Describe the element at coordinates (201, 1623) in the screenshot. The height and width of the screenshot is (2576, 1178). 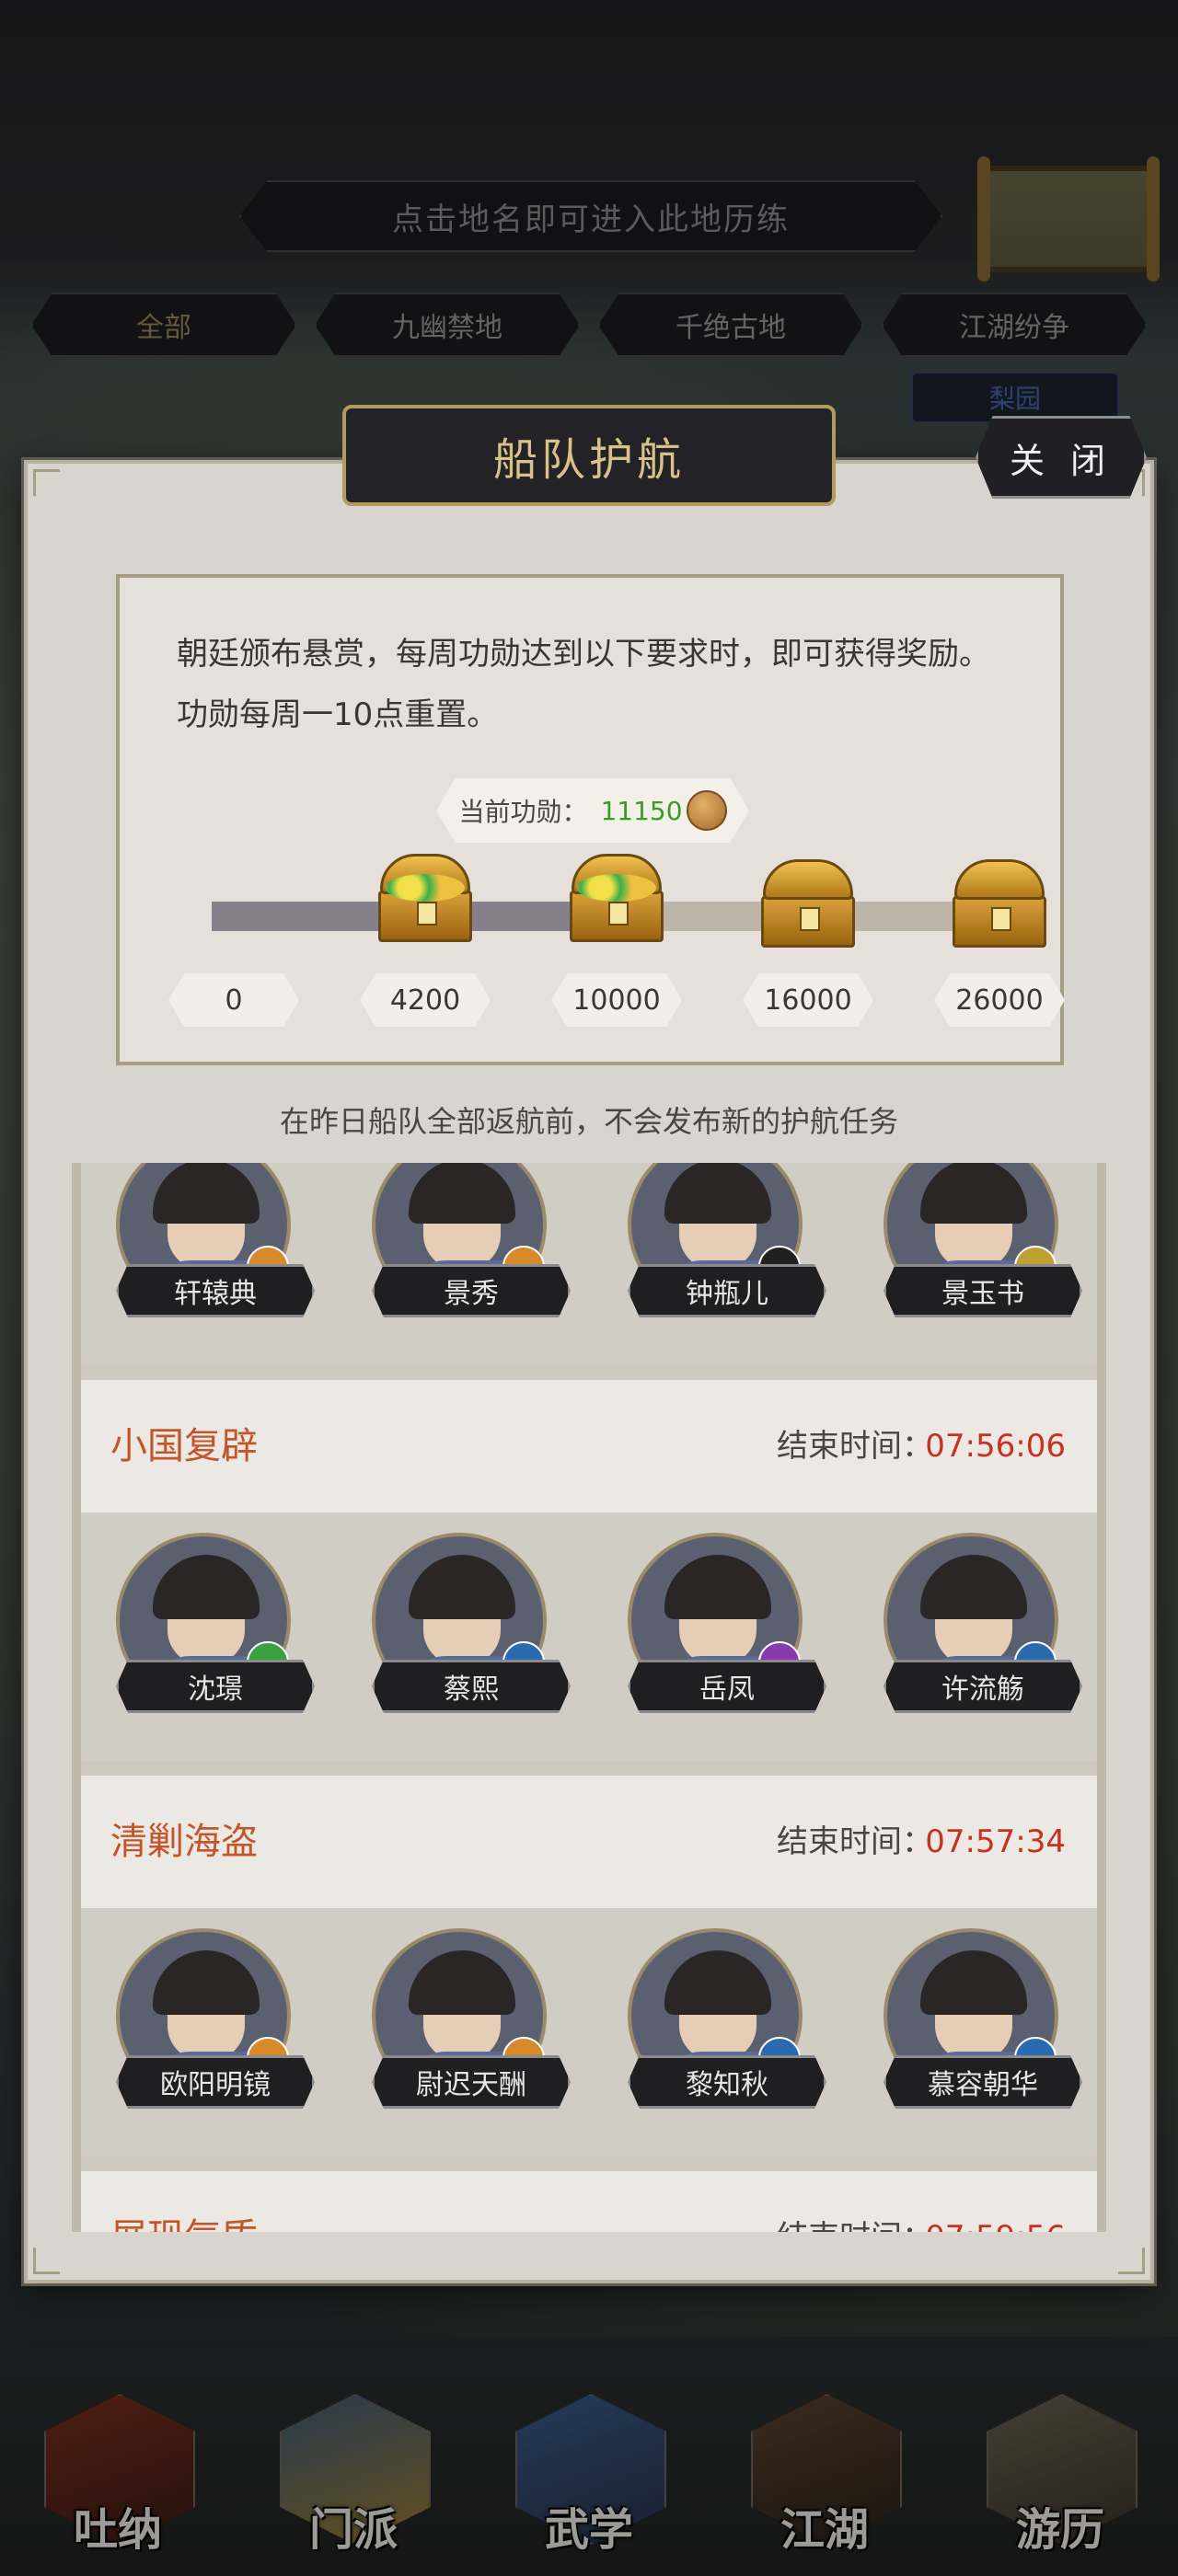
I see `hero-avatar: 沈璟` at that location.